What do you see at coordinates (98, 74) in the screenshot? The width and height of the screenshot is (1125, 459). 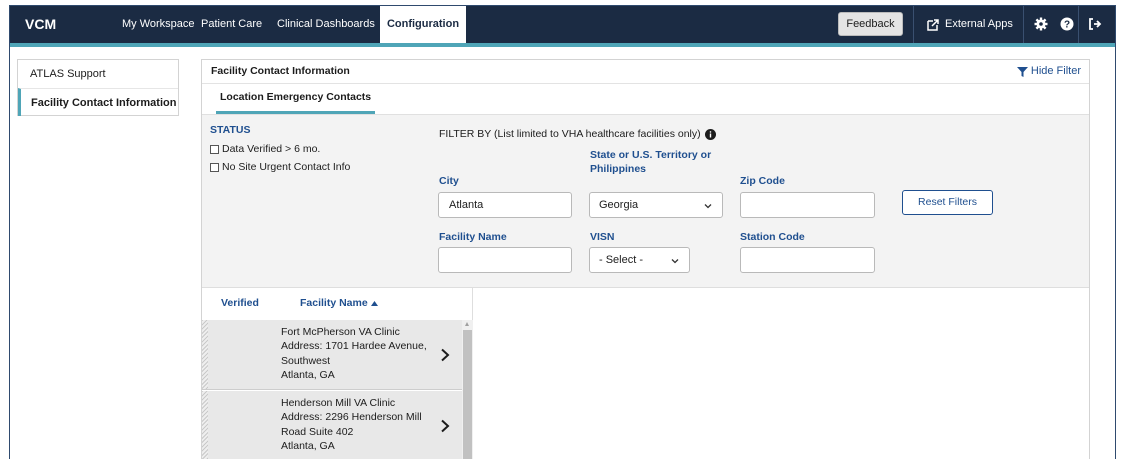 I see `sidebar-item-atlas-support: ATLAS Support` at bounding box center [98, 74].